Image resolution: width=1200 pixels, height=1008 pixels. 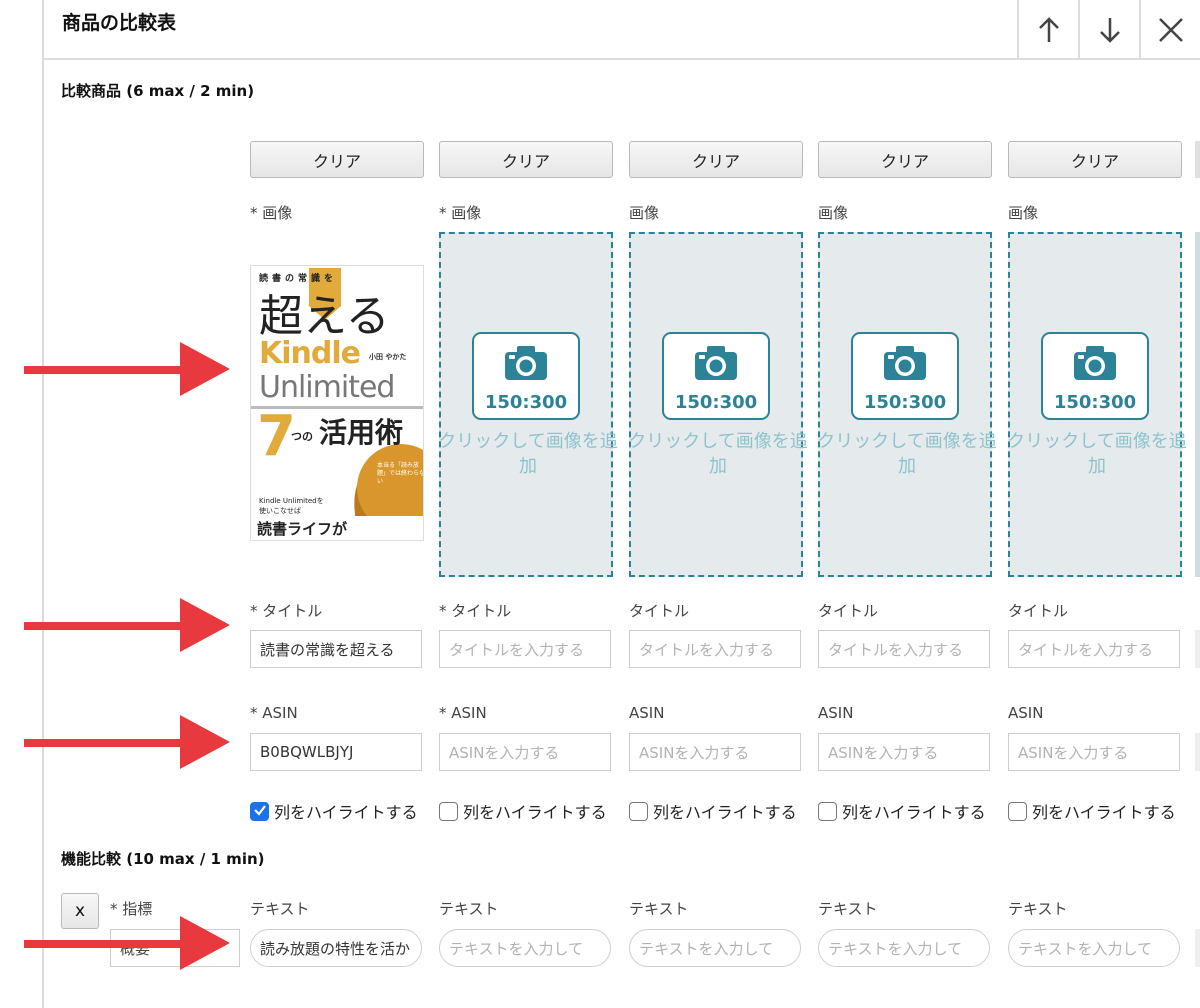 I want to click on book-text-sub2: 使いこなせば, so click(x=280, y=511).